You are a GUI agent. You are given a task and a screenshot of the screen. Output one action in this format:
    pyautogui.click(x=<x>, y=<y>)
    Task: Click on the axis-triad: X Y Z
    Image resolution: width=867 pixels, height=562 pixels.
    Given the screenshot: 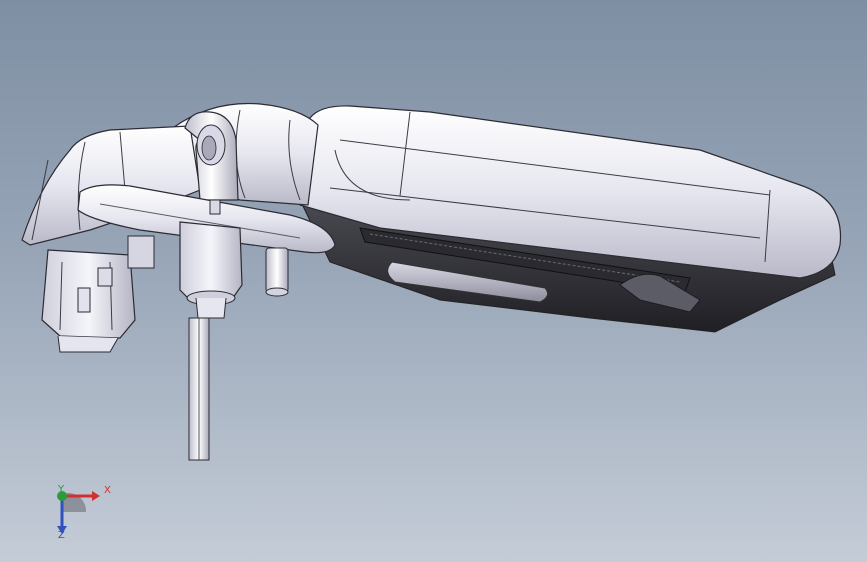 What is the action you would take?
    pyautogui.click(x=83, y=514)
    